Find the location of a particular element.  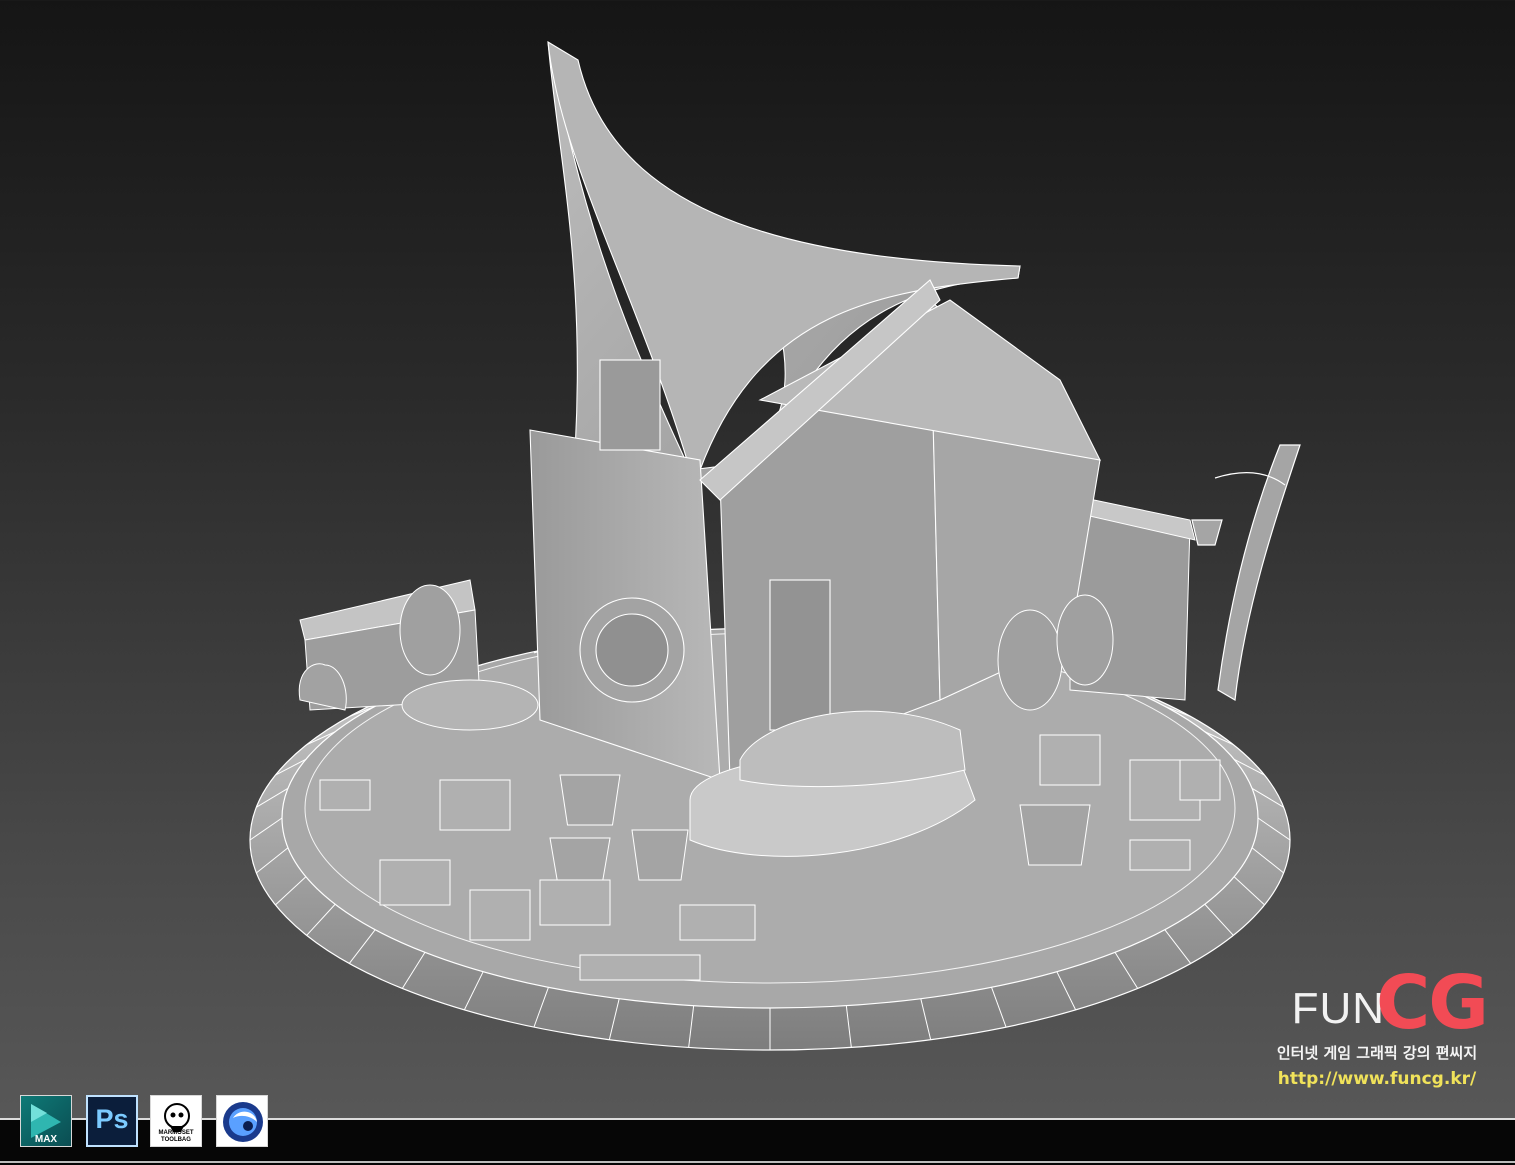

funcg-logo: FUN CG is located at coordinates (1368, 1003).